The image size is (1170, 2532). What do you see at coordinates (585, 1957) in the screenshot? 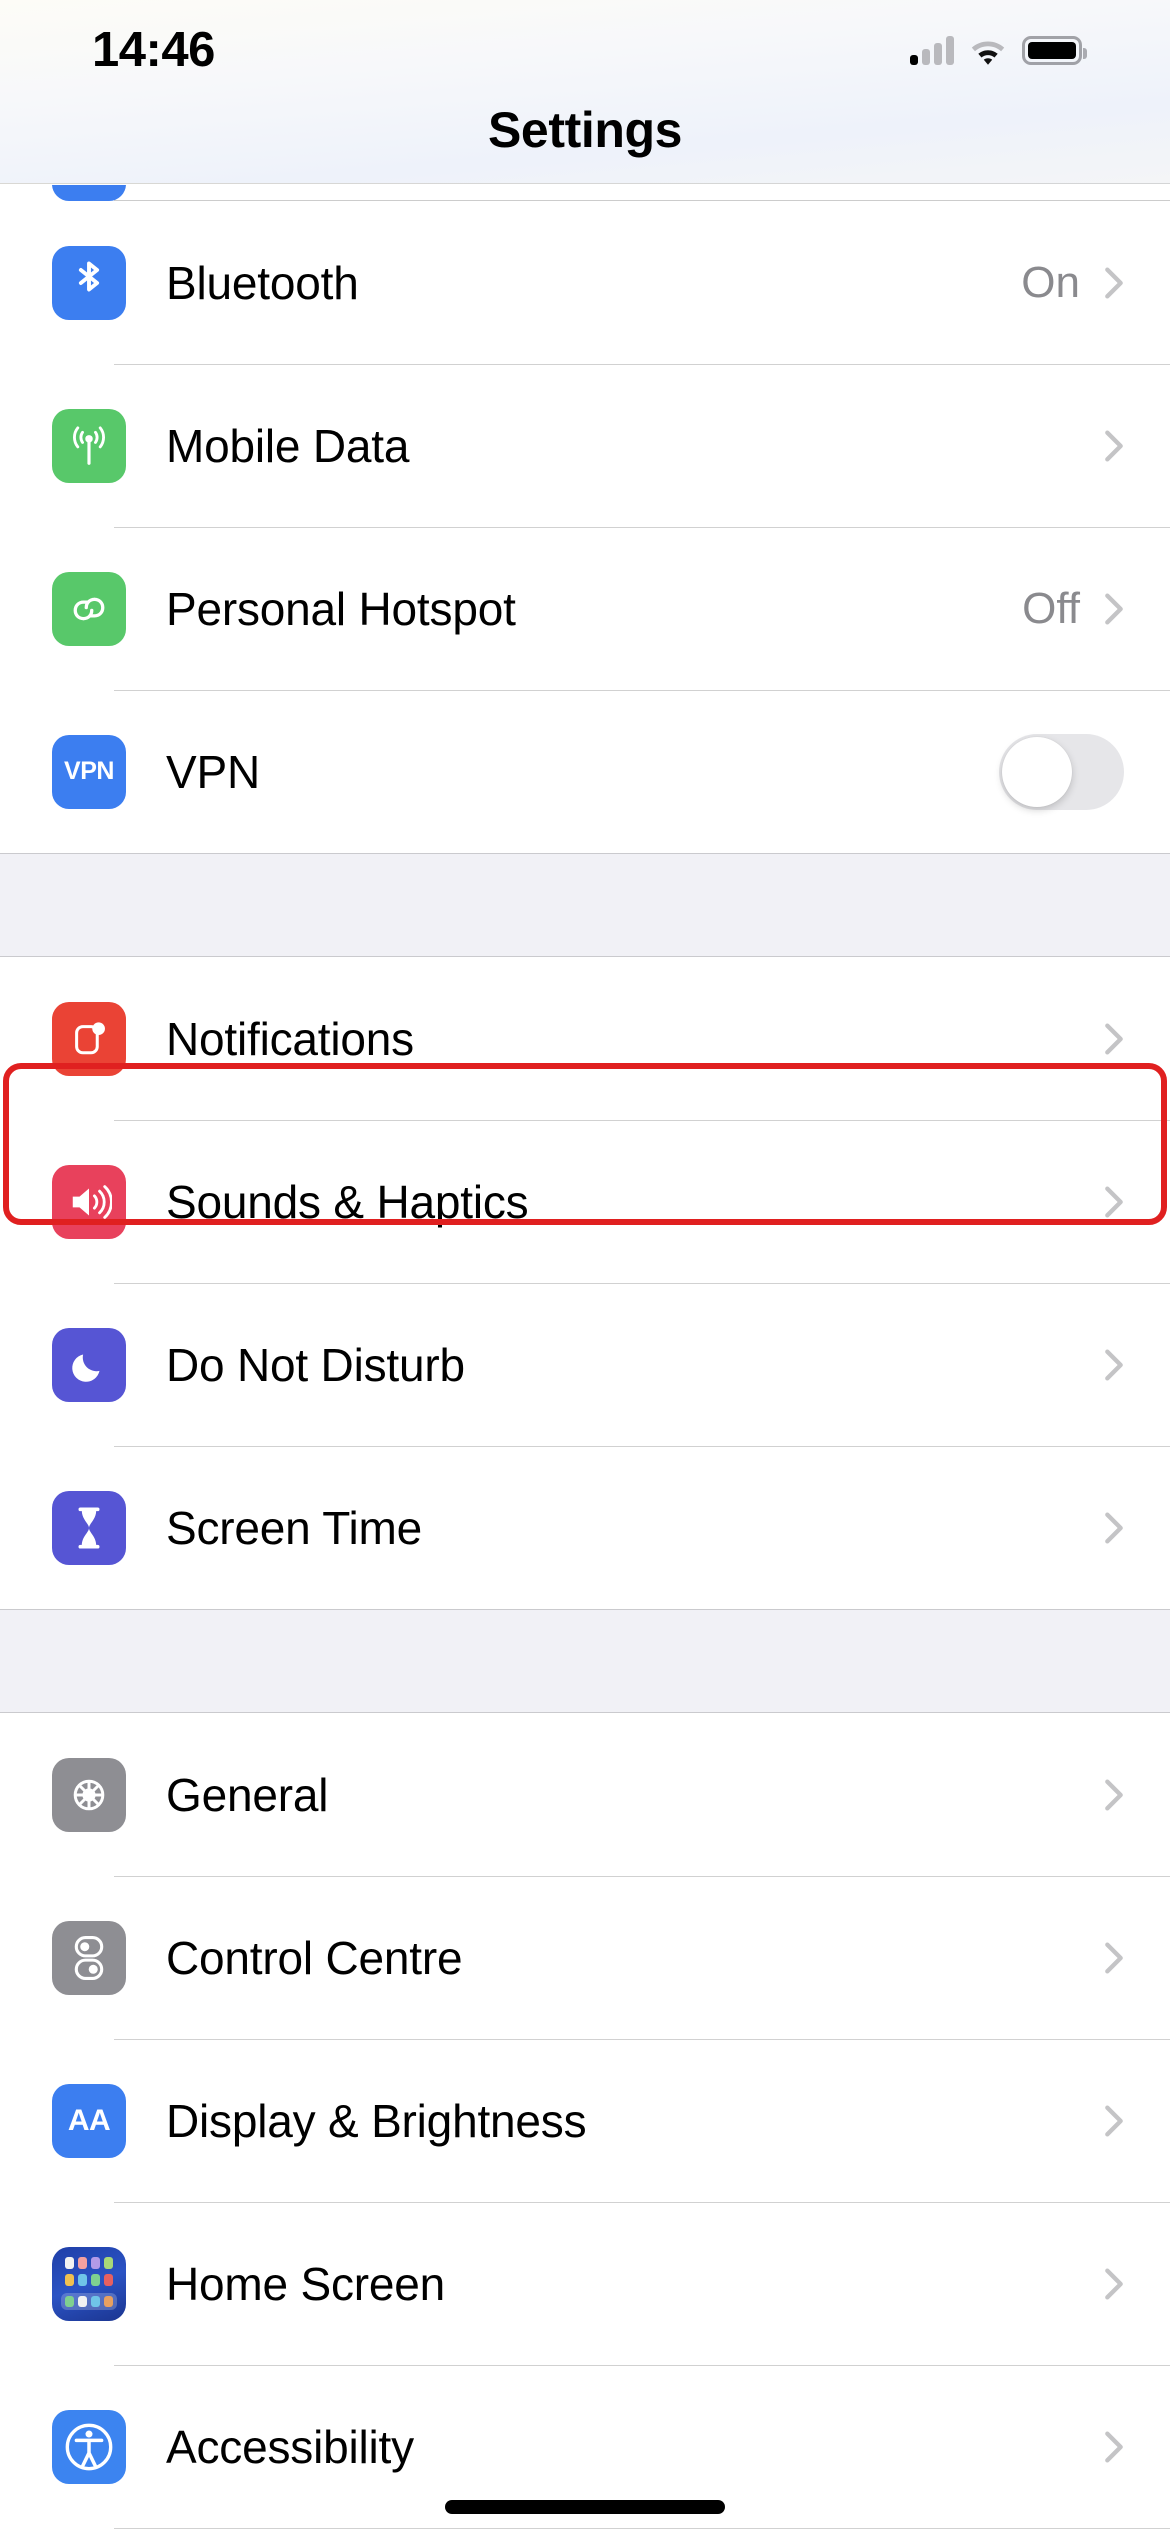
I see `list-item-control-centre: Control Centre` at bounding box center [585, 1957].